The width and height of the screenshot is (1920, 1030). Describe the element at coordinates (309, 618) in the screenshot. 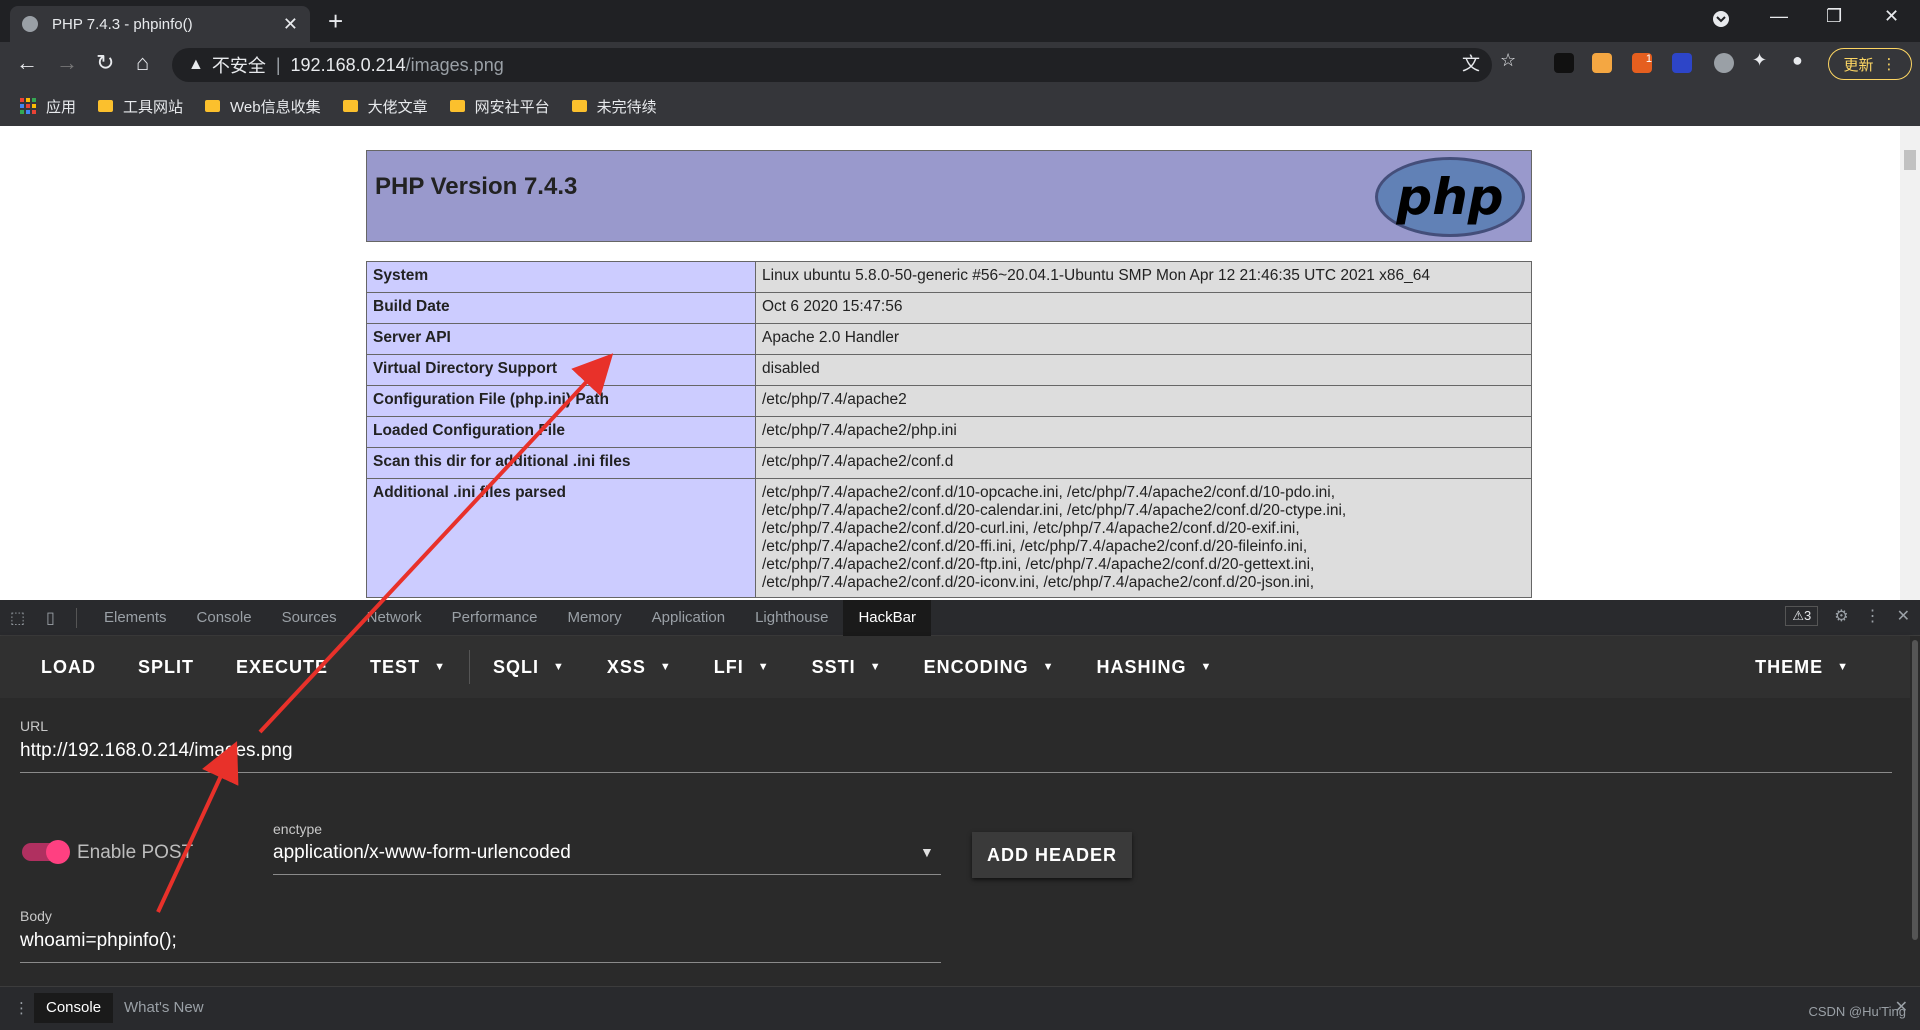

I see `devtools-tab-sources: Sources` at that location.